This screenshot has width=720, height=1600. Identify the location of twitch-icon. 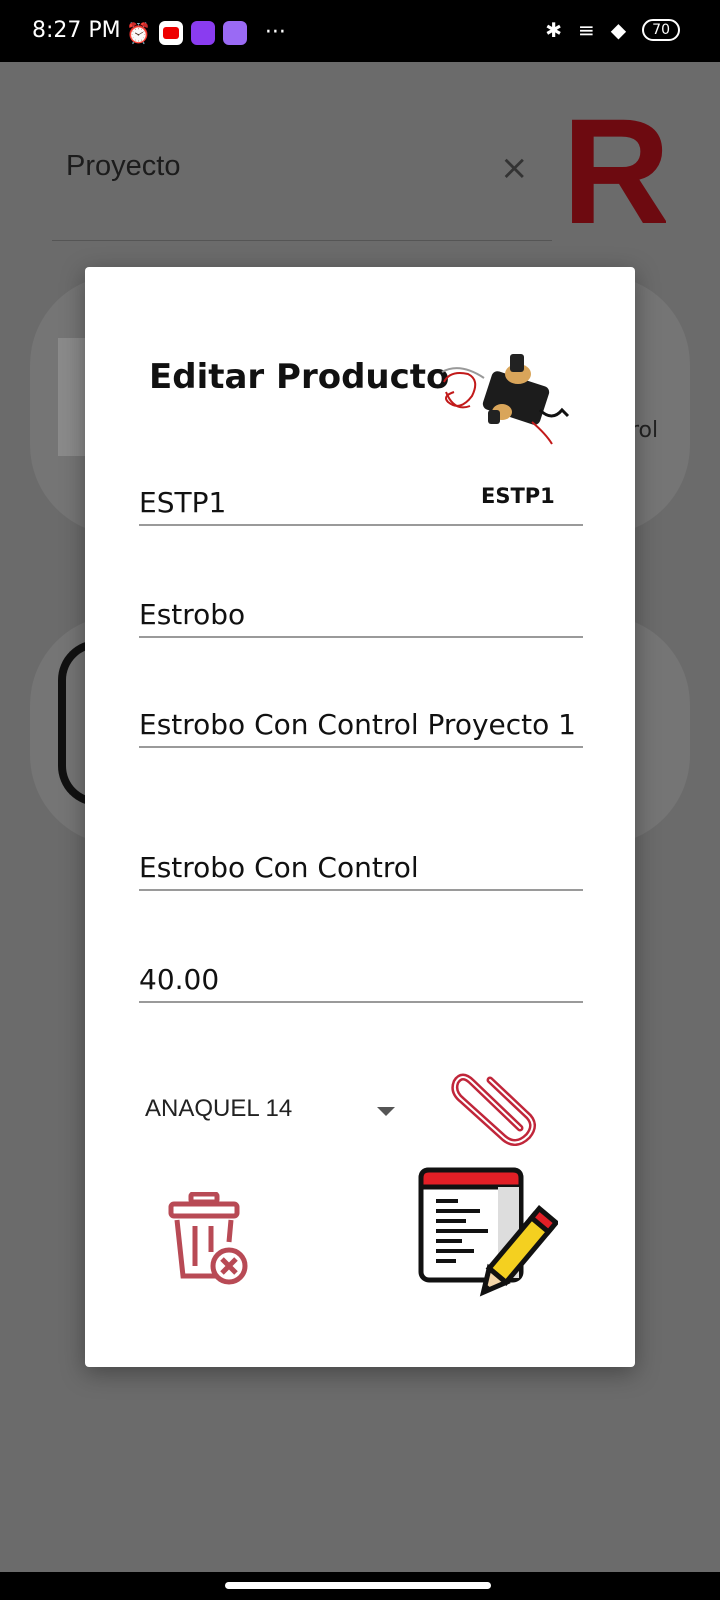
(202, 32).